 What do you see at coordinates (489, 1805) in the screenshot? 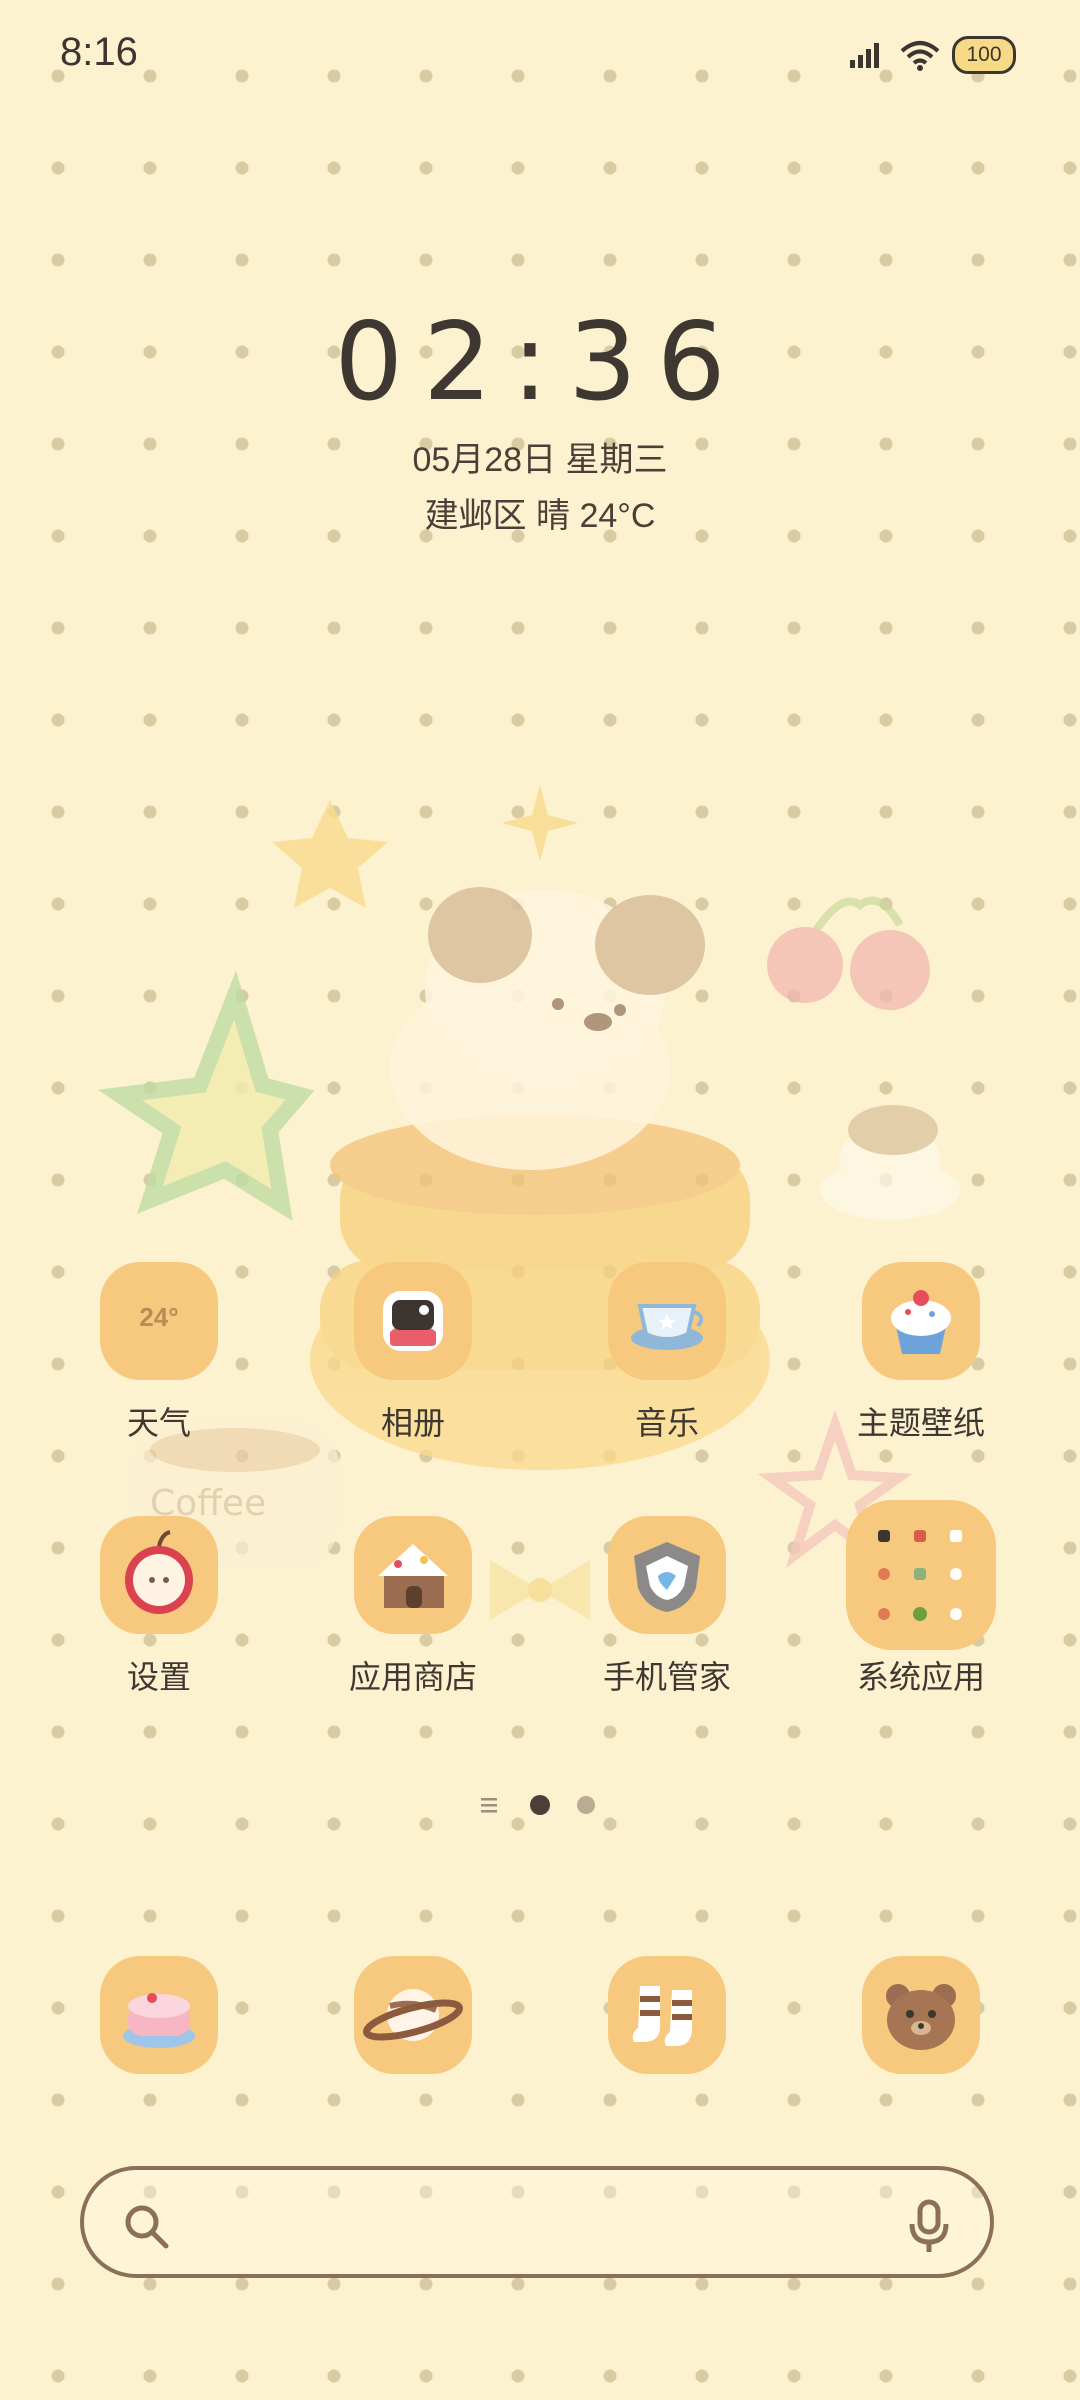
I see `menu-lines-icon` at bounding box center [489, 1805].